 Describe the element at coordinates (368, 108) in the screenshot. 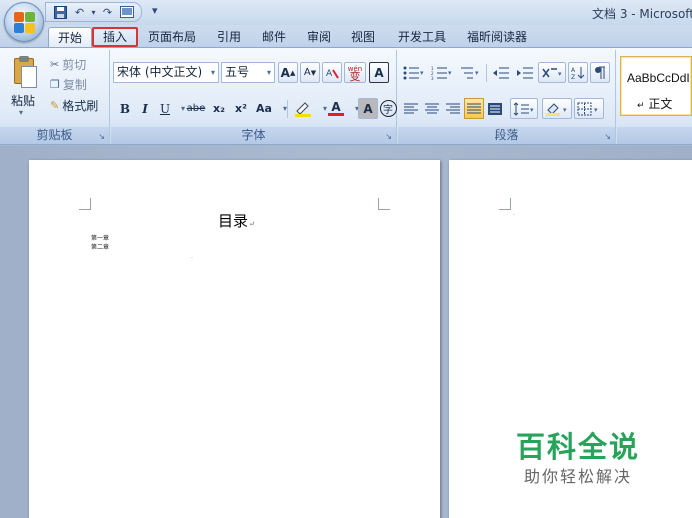

I see `character-shading-button: A` at that location.